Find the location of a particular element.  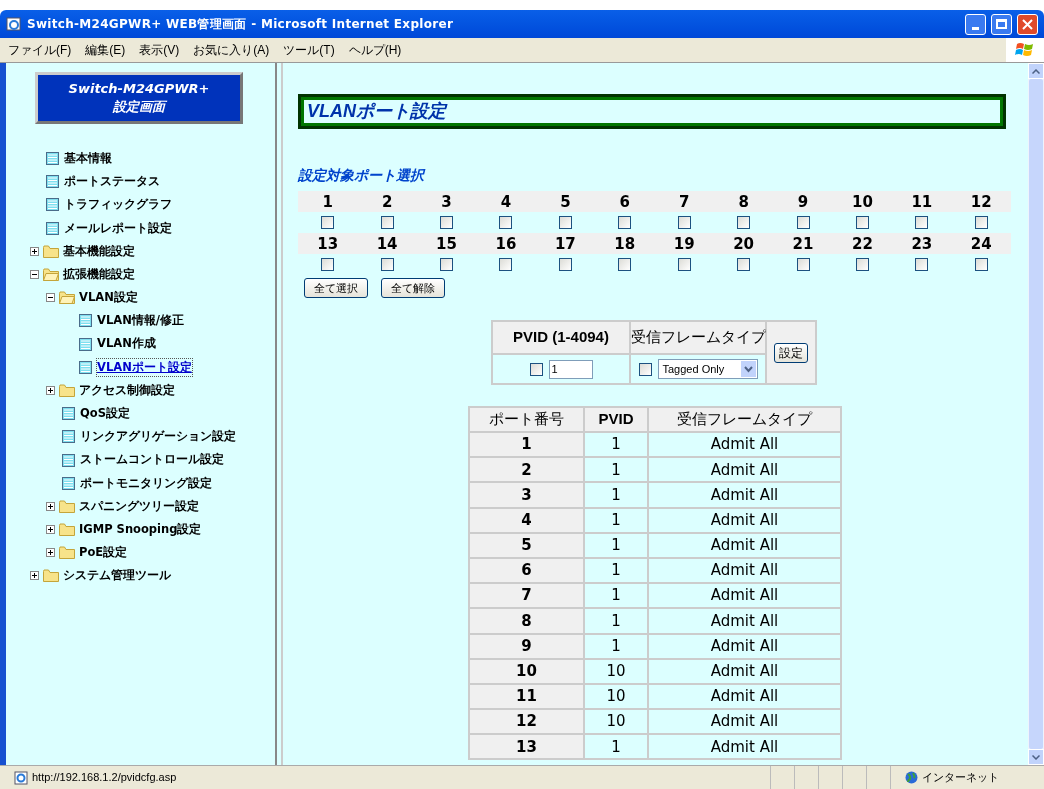

tree-item: QoS設定 is located at coordinates (105, 414).